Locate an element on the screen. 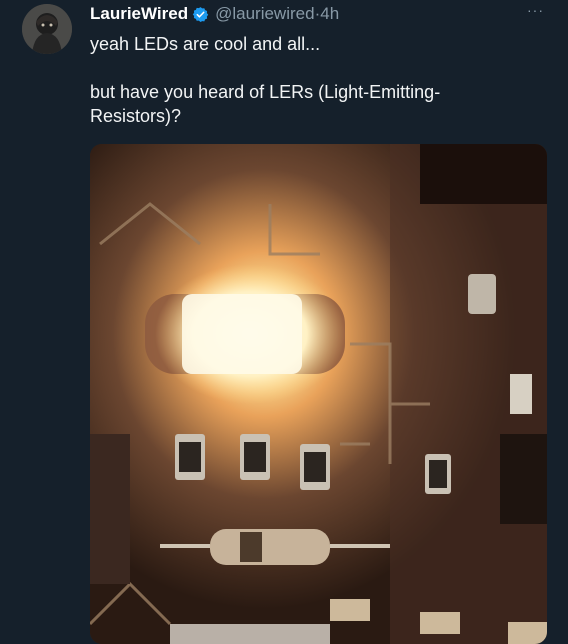 This screenshot has height=644, width=568. avatar is located at coordinates (47, 29).